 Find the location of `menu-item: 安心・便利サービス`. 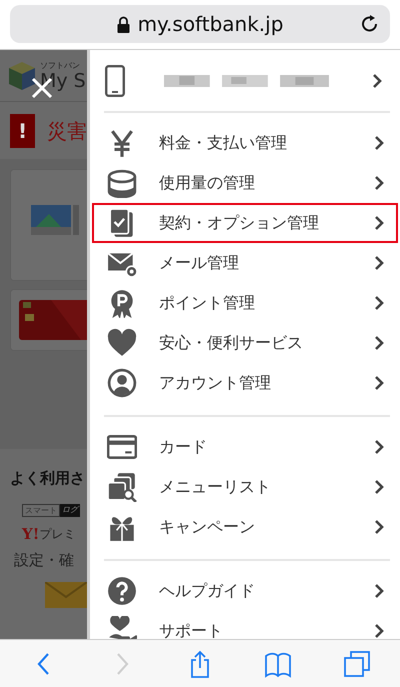

menu-item: 安心・便利サービス is located at coordinates (245, 343).